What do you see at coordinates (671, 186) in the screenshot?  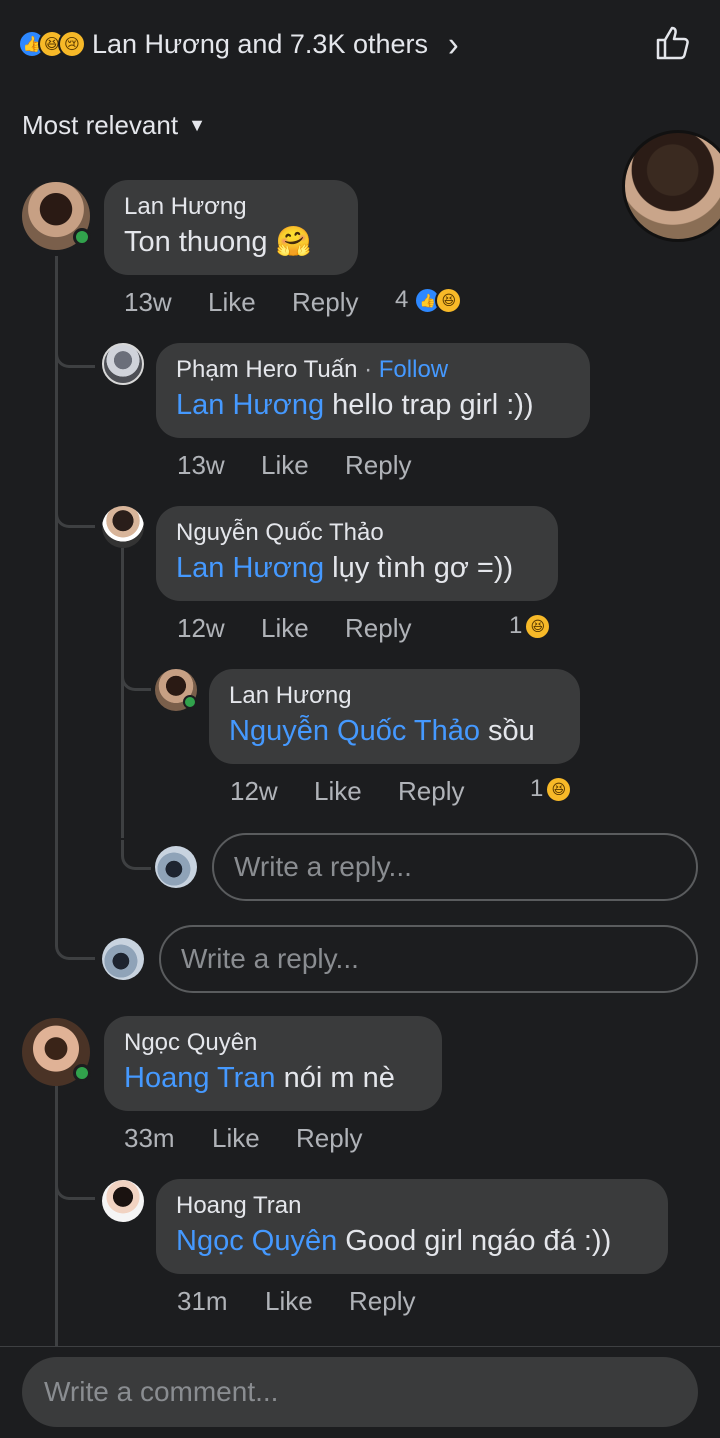 I see `floating-chat-head-avatar` at bounding box center [671, 186].